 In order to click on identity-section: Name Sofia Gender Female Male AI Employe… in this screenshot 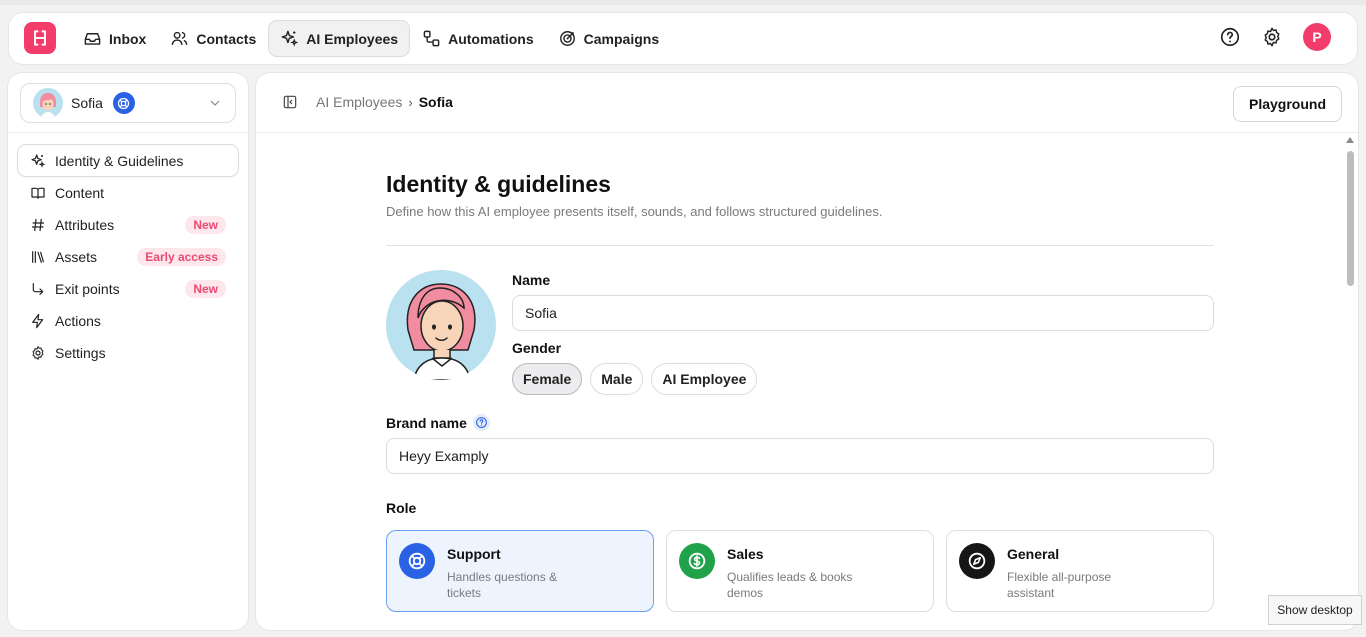, I will do `click(800, 345)`.